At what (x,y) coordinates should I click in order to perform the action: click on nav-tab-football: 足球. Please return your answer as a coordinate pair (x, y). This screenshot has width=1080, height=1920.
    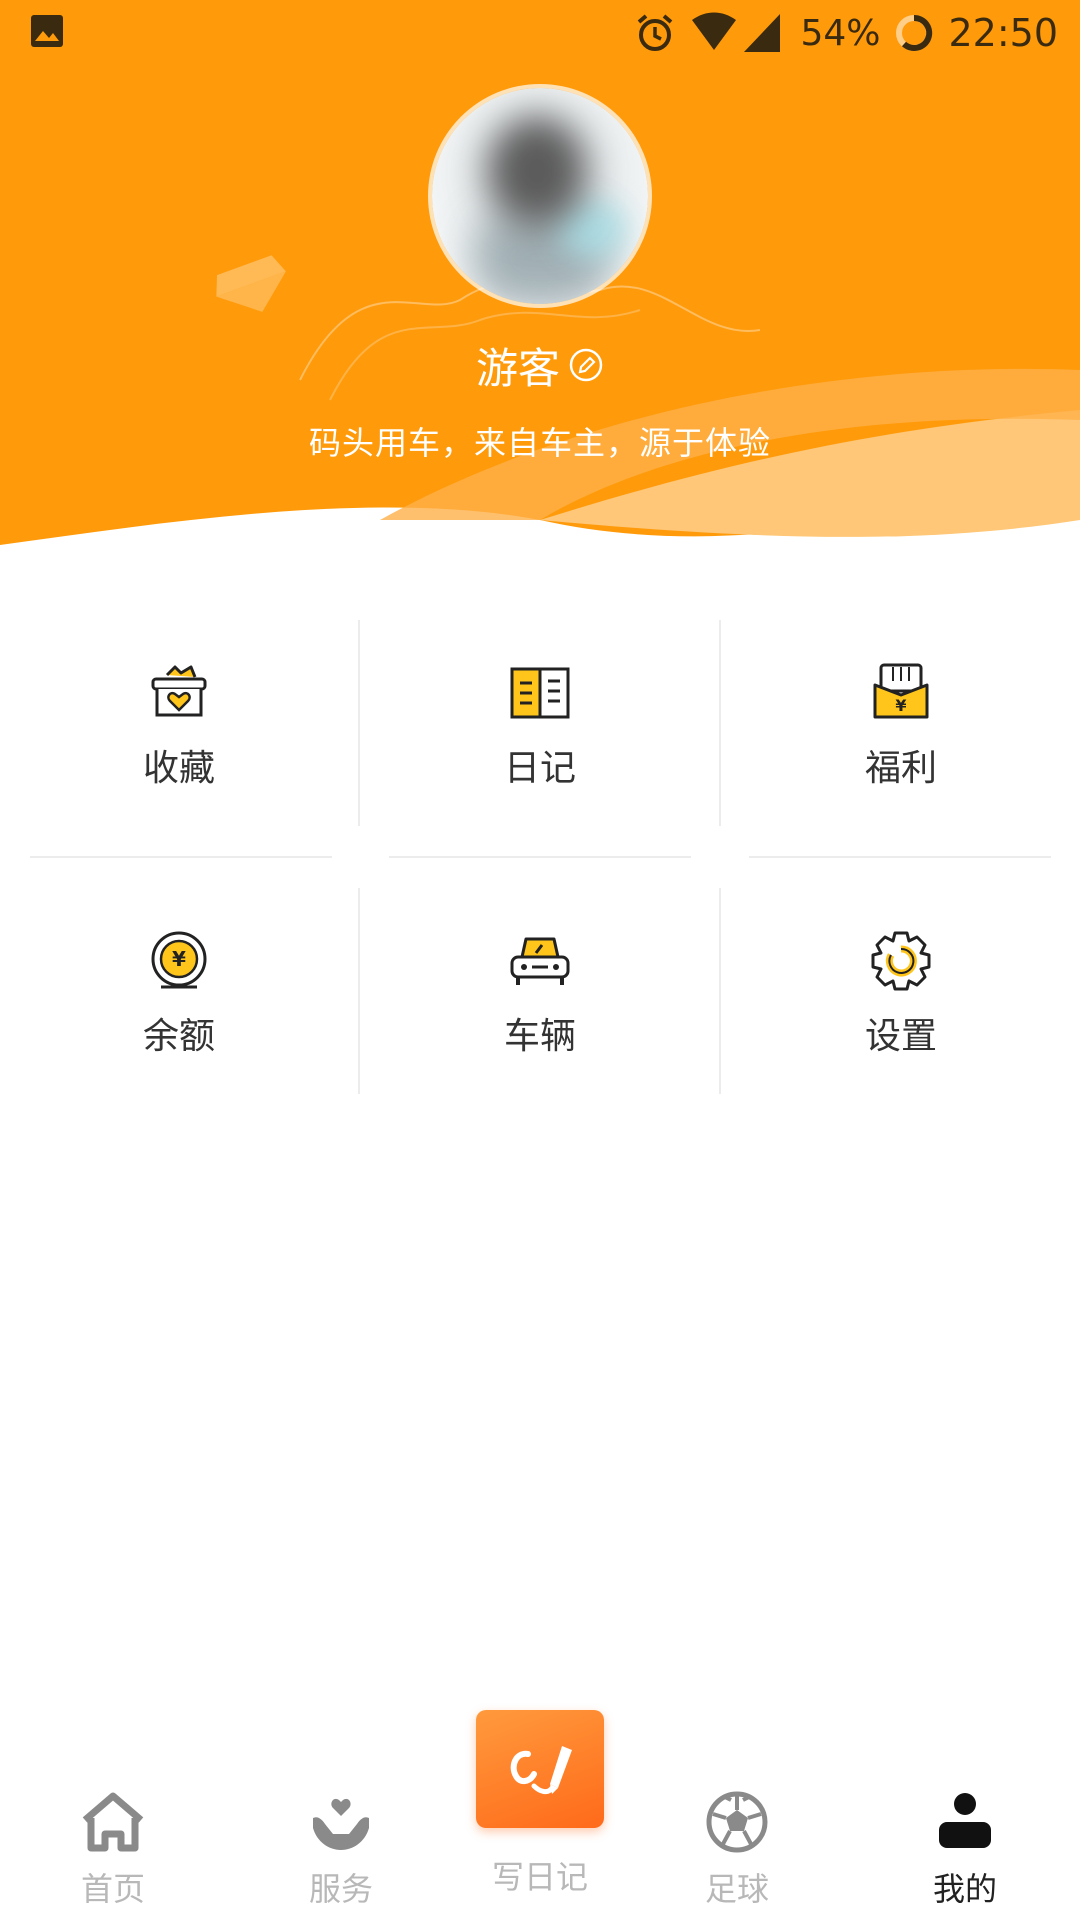
    Looking at the image, I should click on (737, 1853).